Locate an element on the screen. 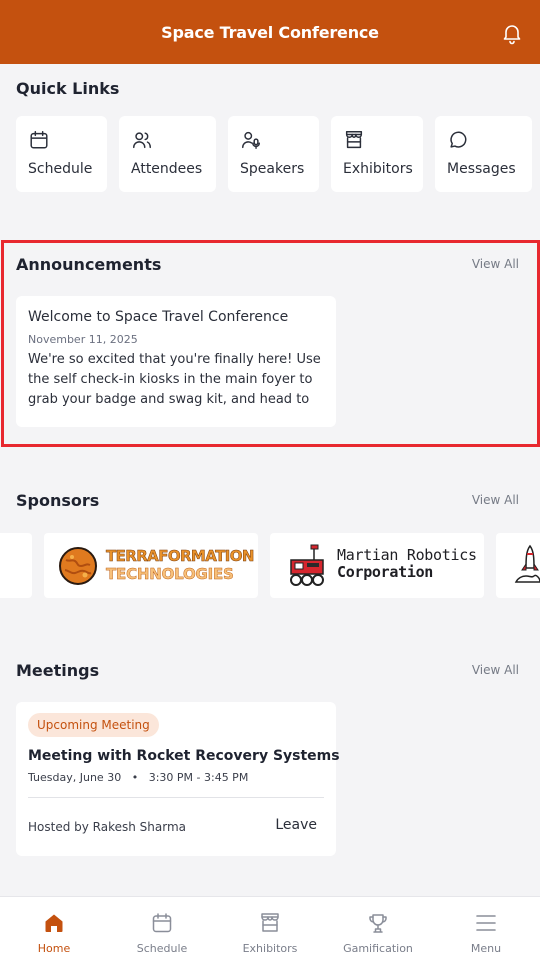  meeting-datetime: Tuesday, June 30 • 3:30 PM - 3:45 PM is located at coordinates (138, 777).